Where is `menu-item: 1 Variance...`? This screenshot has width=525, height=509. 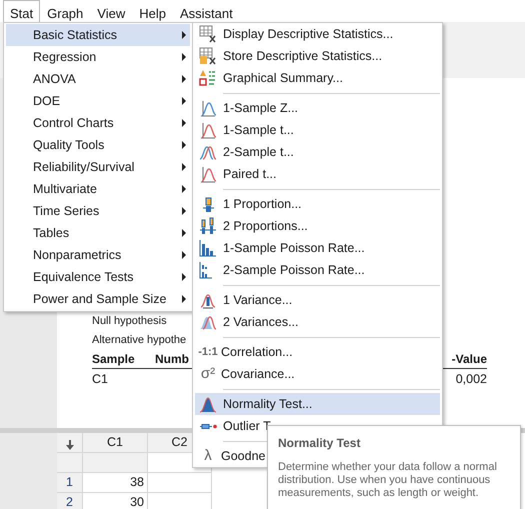
menu-item: 1 Variance... is located at coordinates (317, 300).